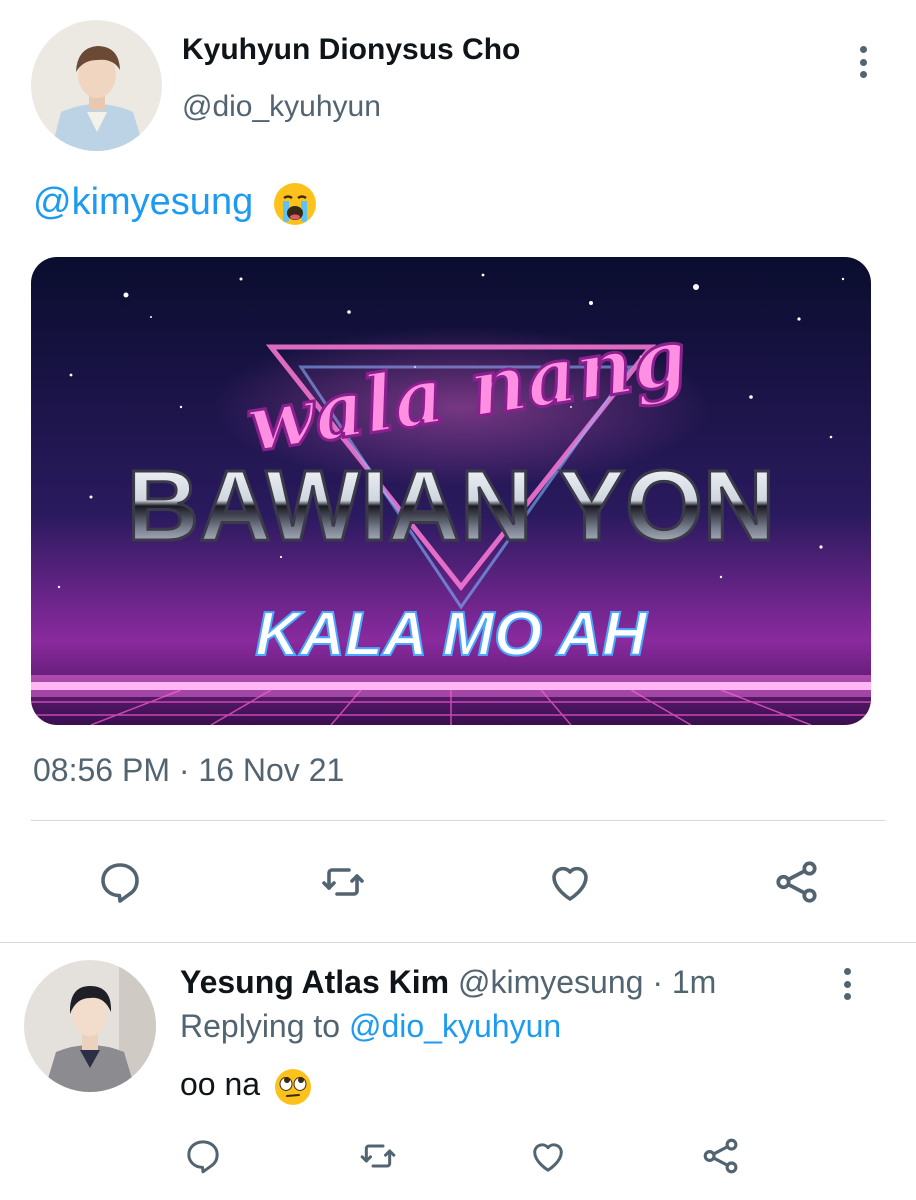 Image resolution: width=916 pixels, height=1200 pixels. What do you see at coordinates (188, 770) in the screenshot?
I see `tweet-timestamp: 08:56 PM · 16 Nov 21` at bounding box center [188, 770].